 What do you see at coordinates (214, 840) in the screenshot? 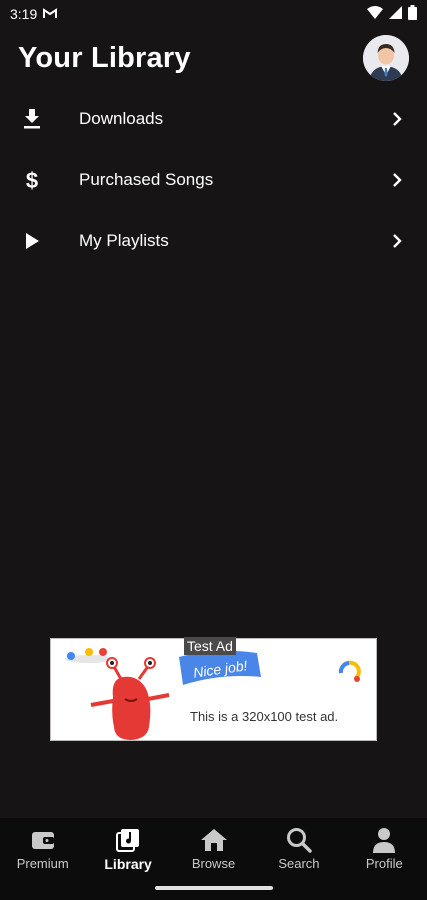
I see `home-icon` at bounding box center [214, 840].